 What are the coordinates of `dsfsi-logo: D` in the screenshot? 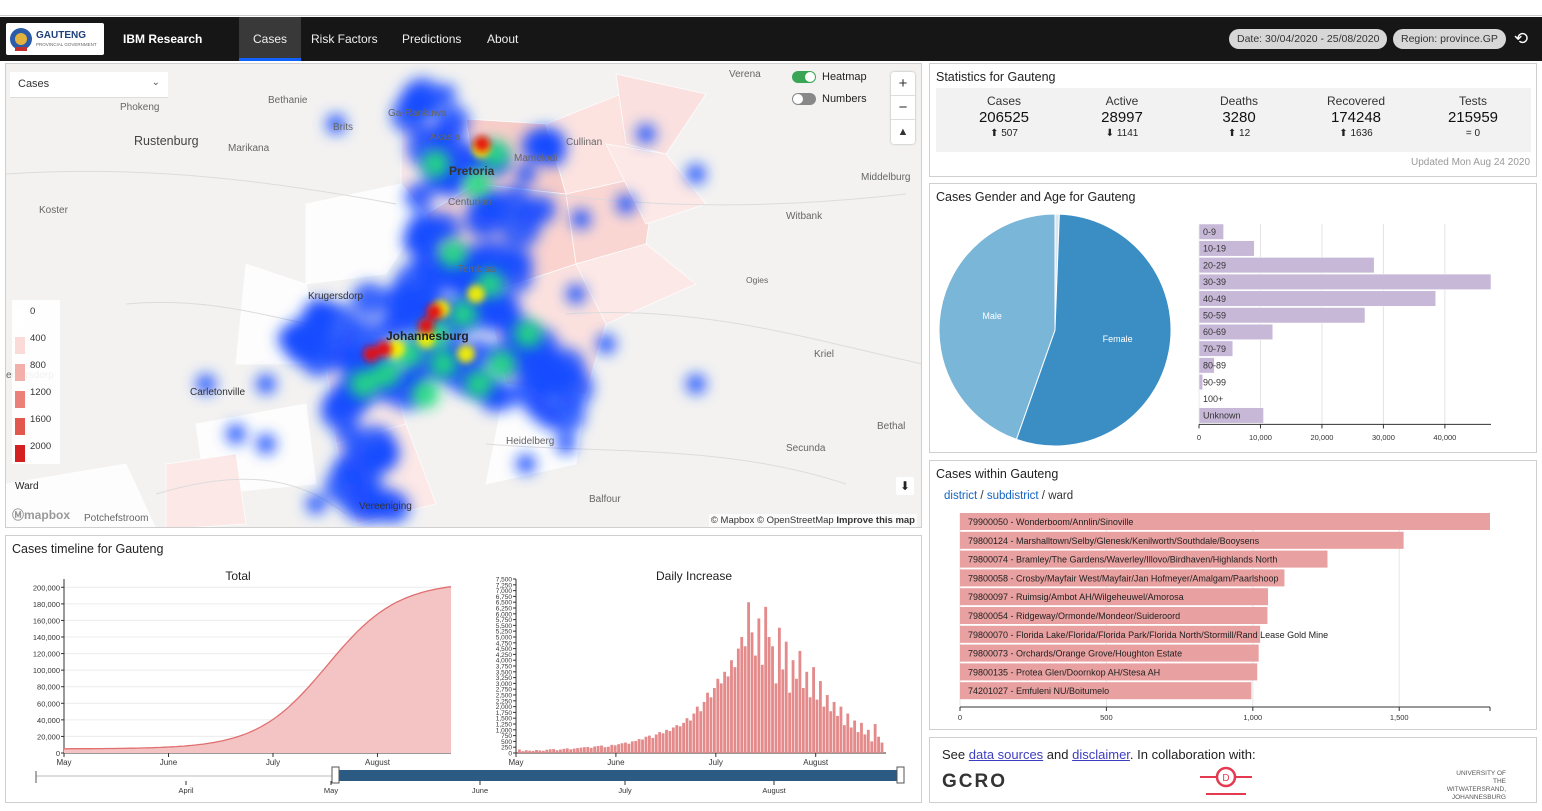 It's located at (1226, 782).